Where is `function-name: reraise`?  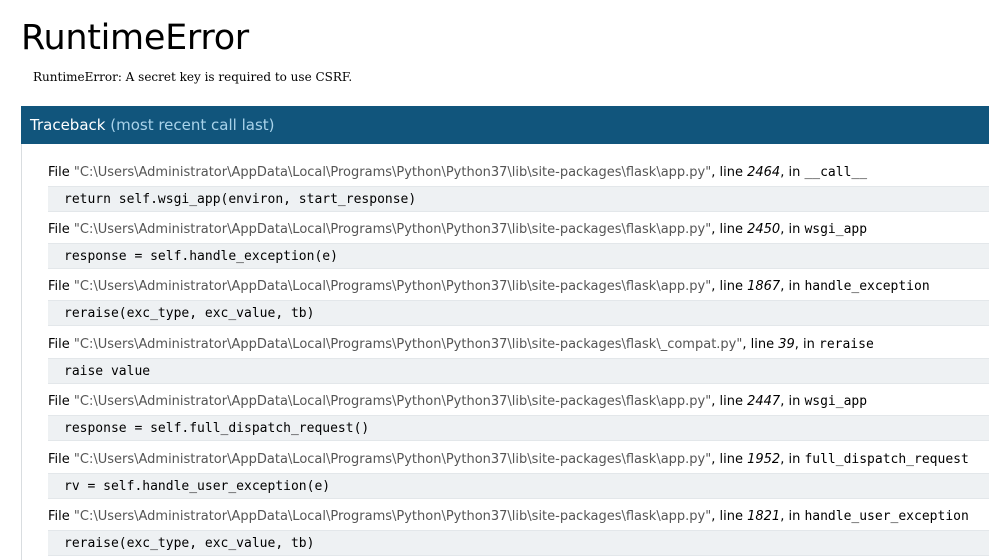
function-name: reraise is located at coordinates (846, 344).